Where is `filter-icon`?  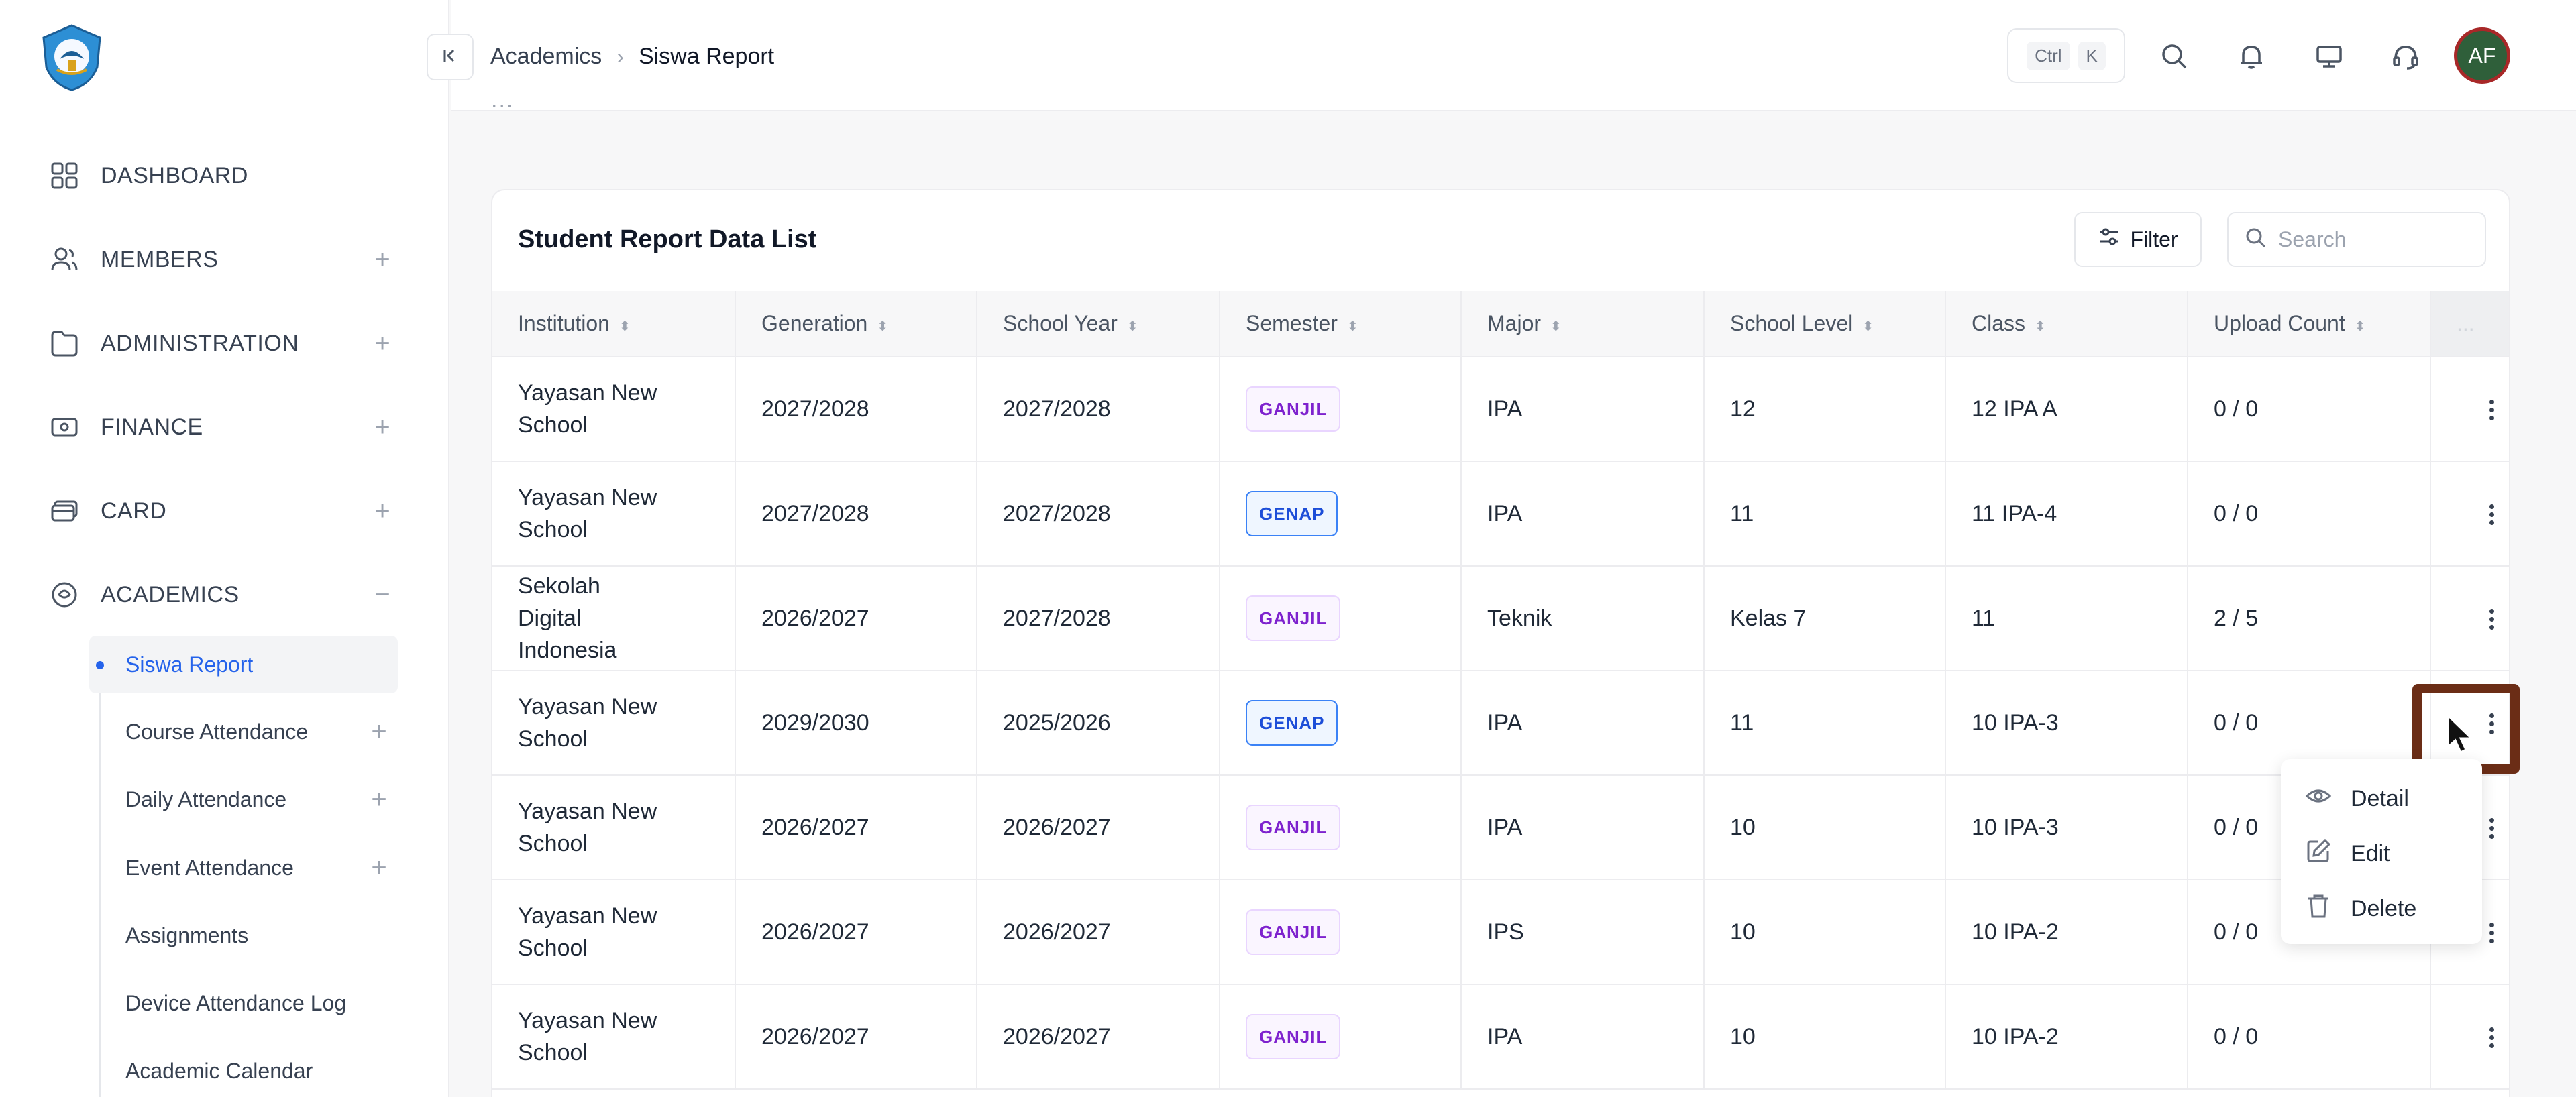 filter-icon is located at coordinates (2109, 239).